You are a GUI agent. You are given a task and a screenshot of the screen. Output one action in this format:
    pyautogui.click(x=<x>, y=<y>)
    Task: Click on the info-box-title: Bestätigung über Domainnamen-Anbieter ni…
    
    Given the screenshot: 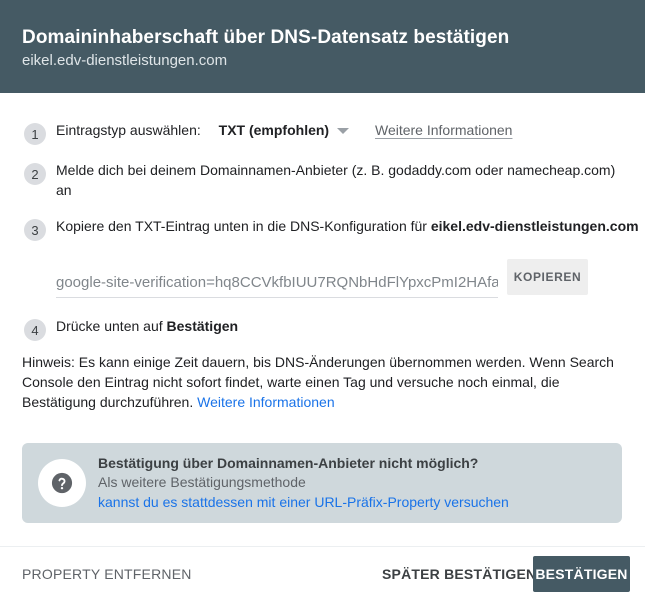 What is the action you would take?
    pyautogui.click(x=288, y=463)
    